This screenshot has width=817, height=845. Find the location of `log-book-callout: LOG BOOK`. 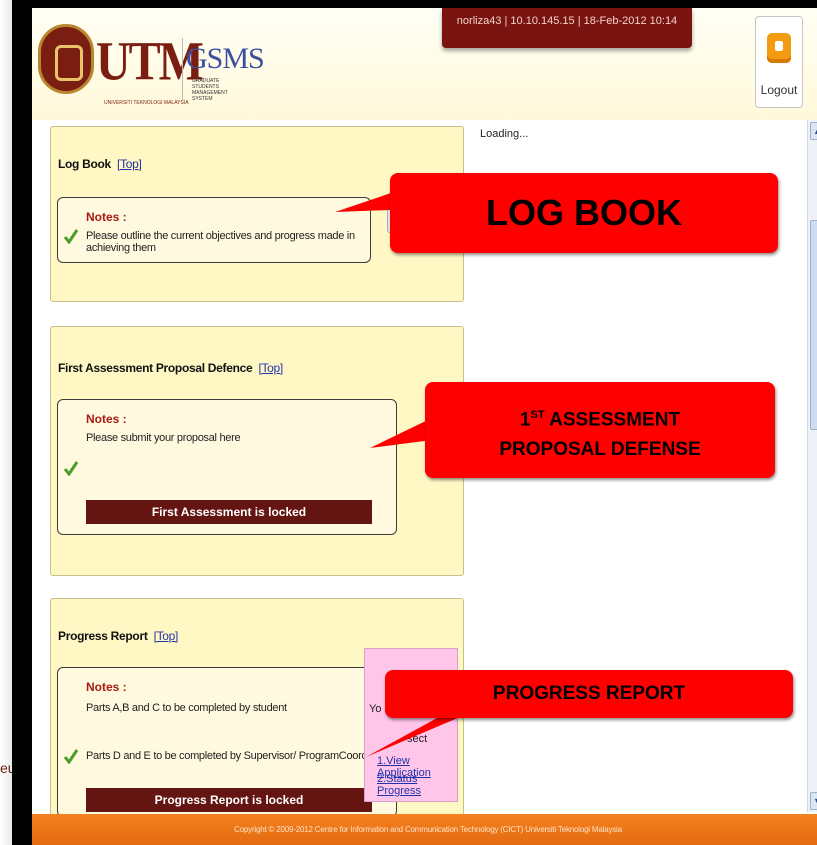

log-book-callout: LOG BOOK is located at coordinates (584, 213).